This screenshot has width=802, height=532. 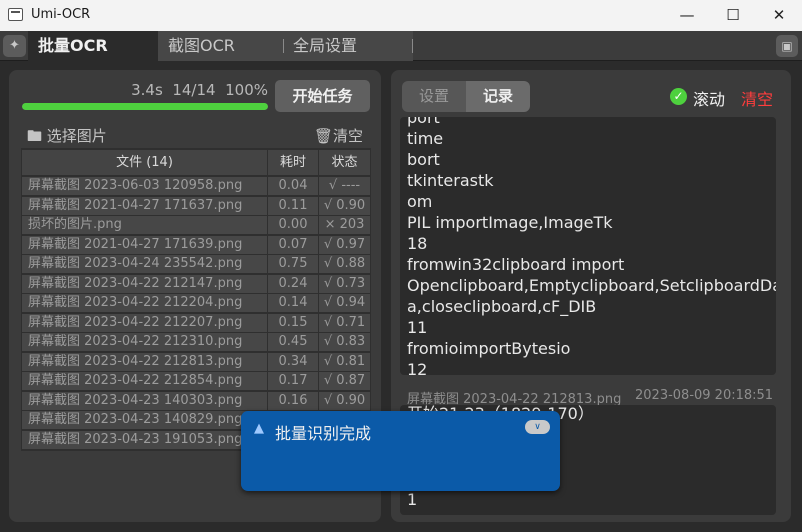 I want to click on window-title: Umi-OCR, so click(x=61, y=14).